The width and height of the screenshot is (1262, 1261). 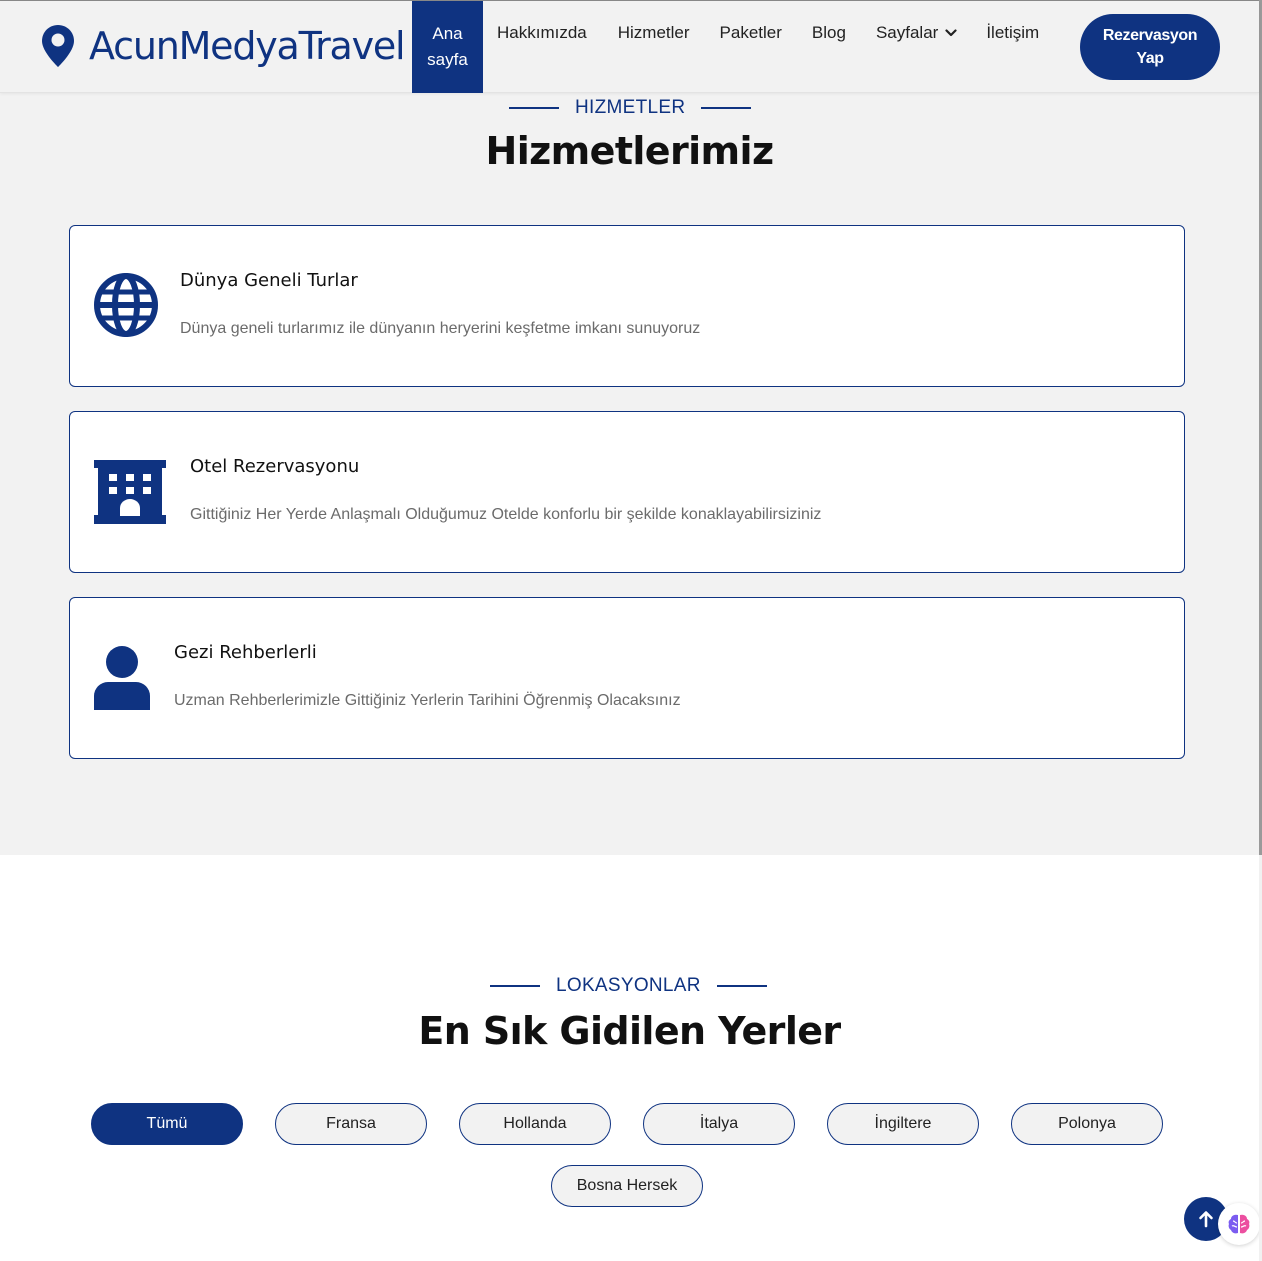 What do you see at coordinates (122, 678) in the screenshot?
I see `user-icon` at bounding box center [122, 678].